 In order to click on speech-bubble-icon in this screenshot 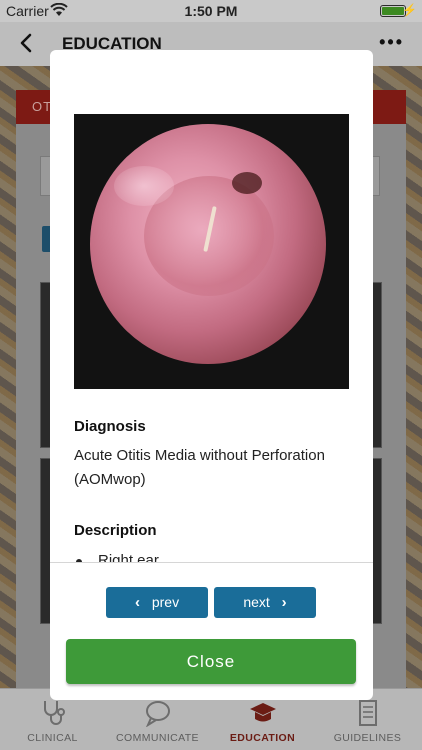, I will do `click(158, 714)`.